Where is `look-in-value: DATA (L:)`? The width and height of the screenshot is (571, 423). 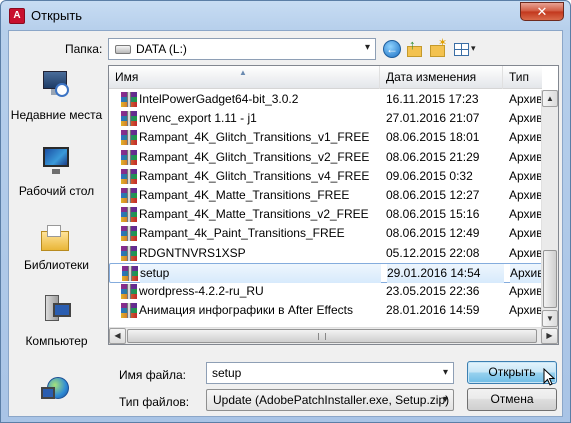
look-in-value: DATA (L:) is located at coordinates (161, 49).